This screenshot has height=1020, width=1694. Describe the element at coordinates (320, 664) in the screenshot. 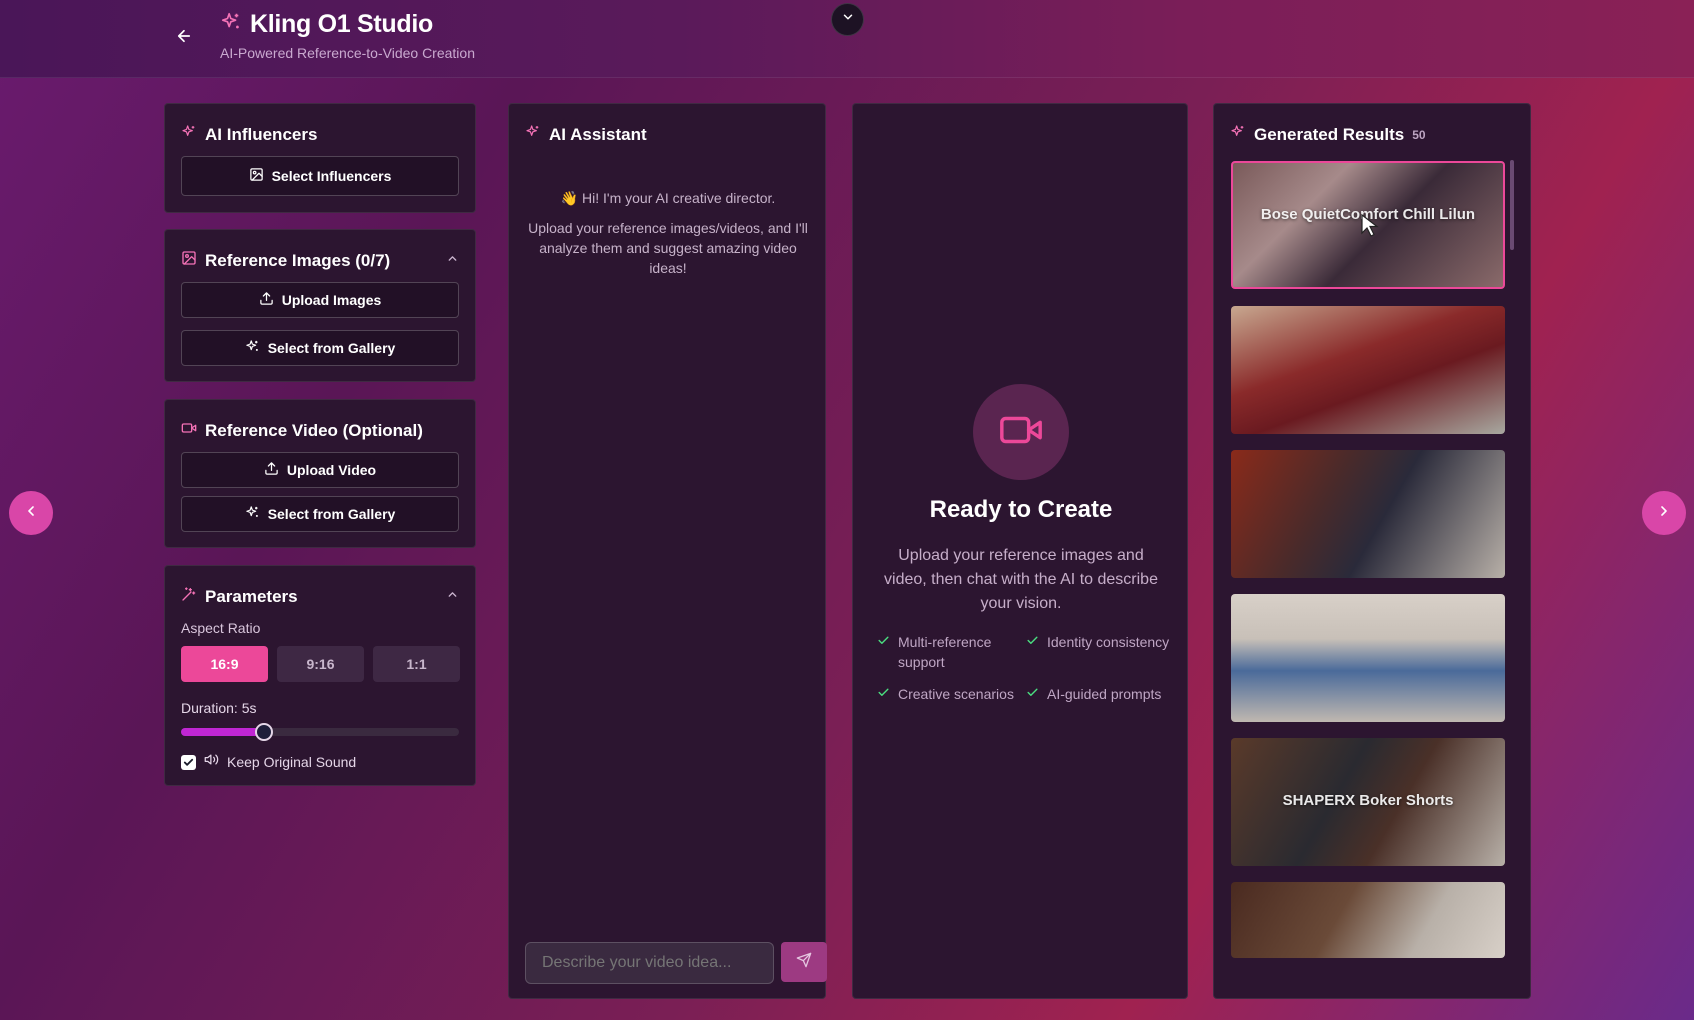

I see `aspect-ratio-9-16-button: 9:16` at that location.